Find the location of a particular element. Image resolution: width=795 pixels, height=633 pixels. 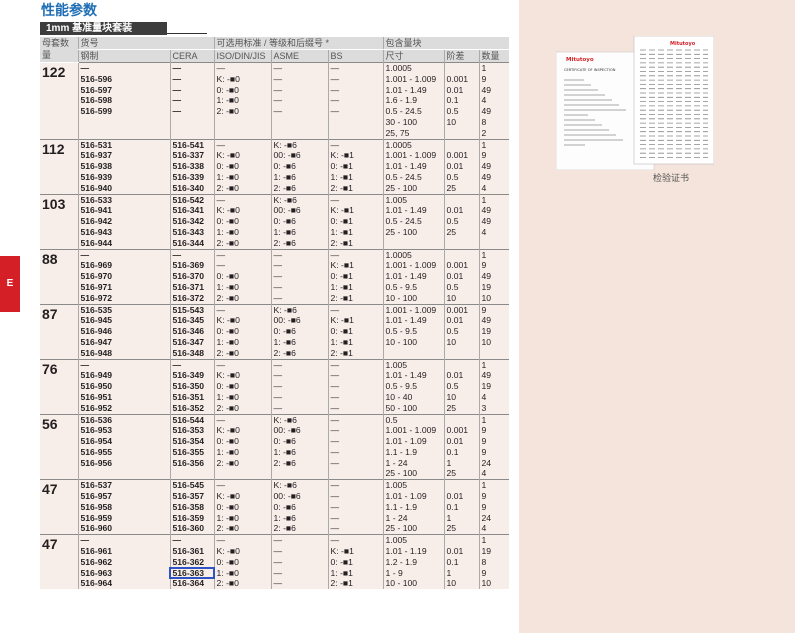

cell-size: 0.5 - 24.5 is located at coordinates (413, 177).